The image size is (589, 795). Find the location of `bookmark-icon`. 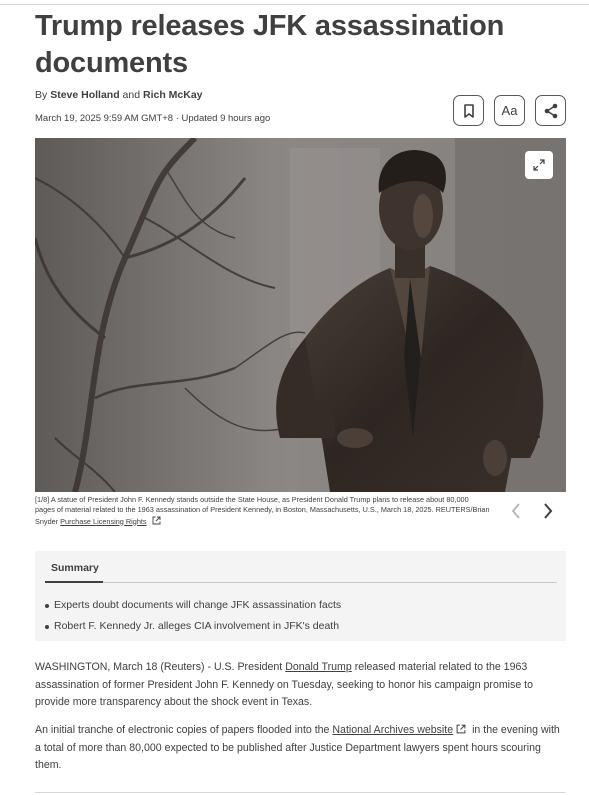

bookmark-icon is located at coordinates (468, 110).